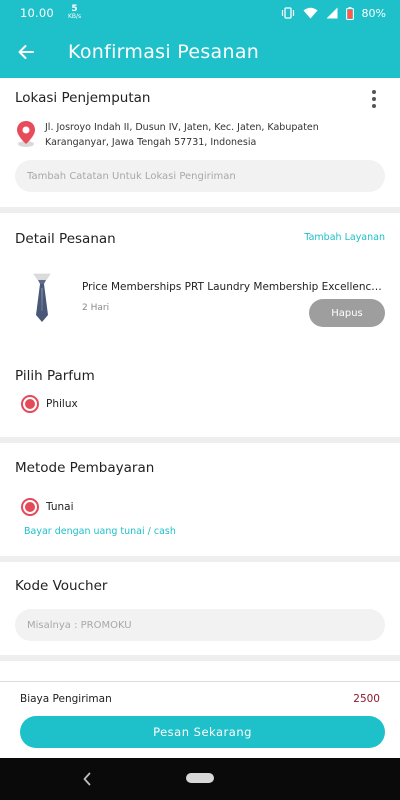 Image resolution: width=400 pixels, height=800 pixels. What do you see at coordinates (287, 13) in the screenshot?
I see `vibrate-icon` at bounding box center [287, 13].